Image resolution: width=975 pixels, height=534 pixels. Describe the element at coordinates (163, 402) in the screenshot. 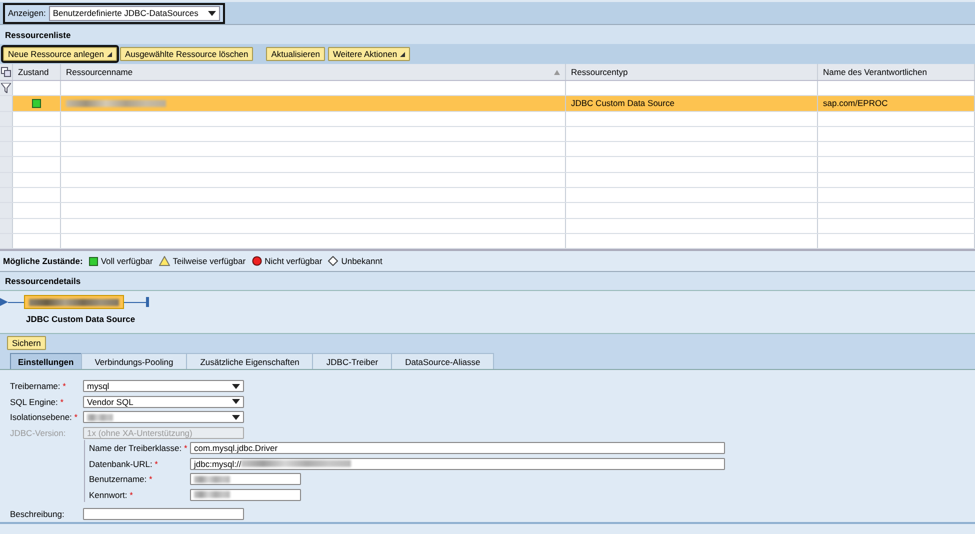

I see `dropdown-field: Vendor SQL` at that location.